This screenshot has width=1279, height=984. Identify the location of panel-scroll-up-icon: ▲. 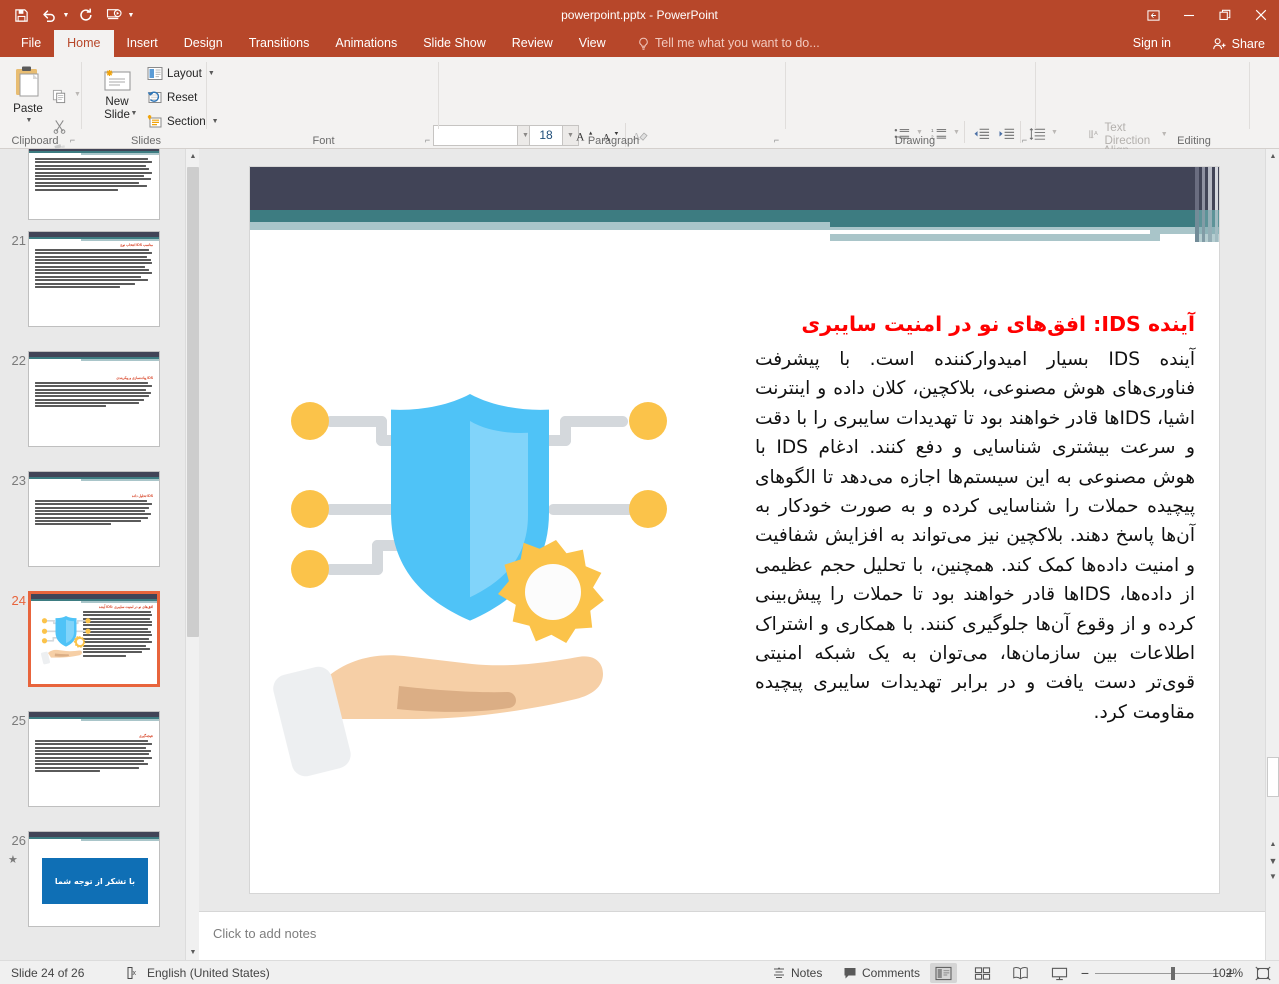
(192, 156).